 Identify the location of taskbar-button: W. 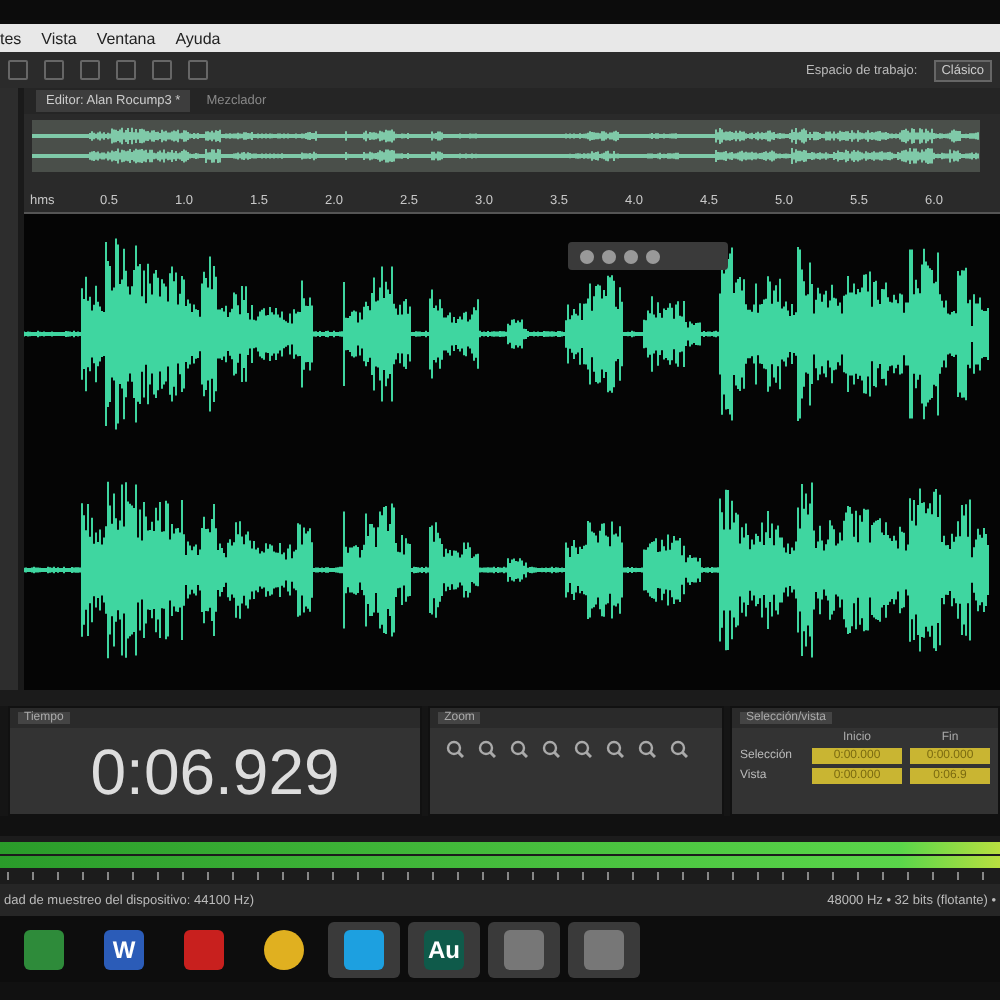
(124, 949).